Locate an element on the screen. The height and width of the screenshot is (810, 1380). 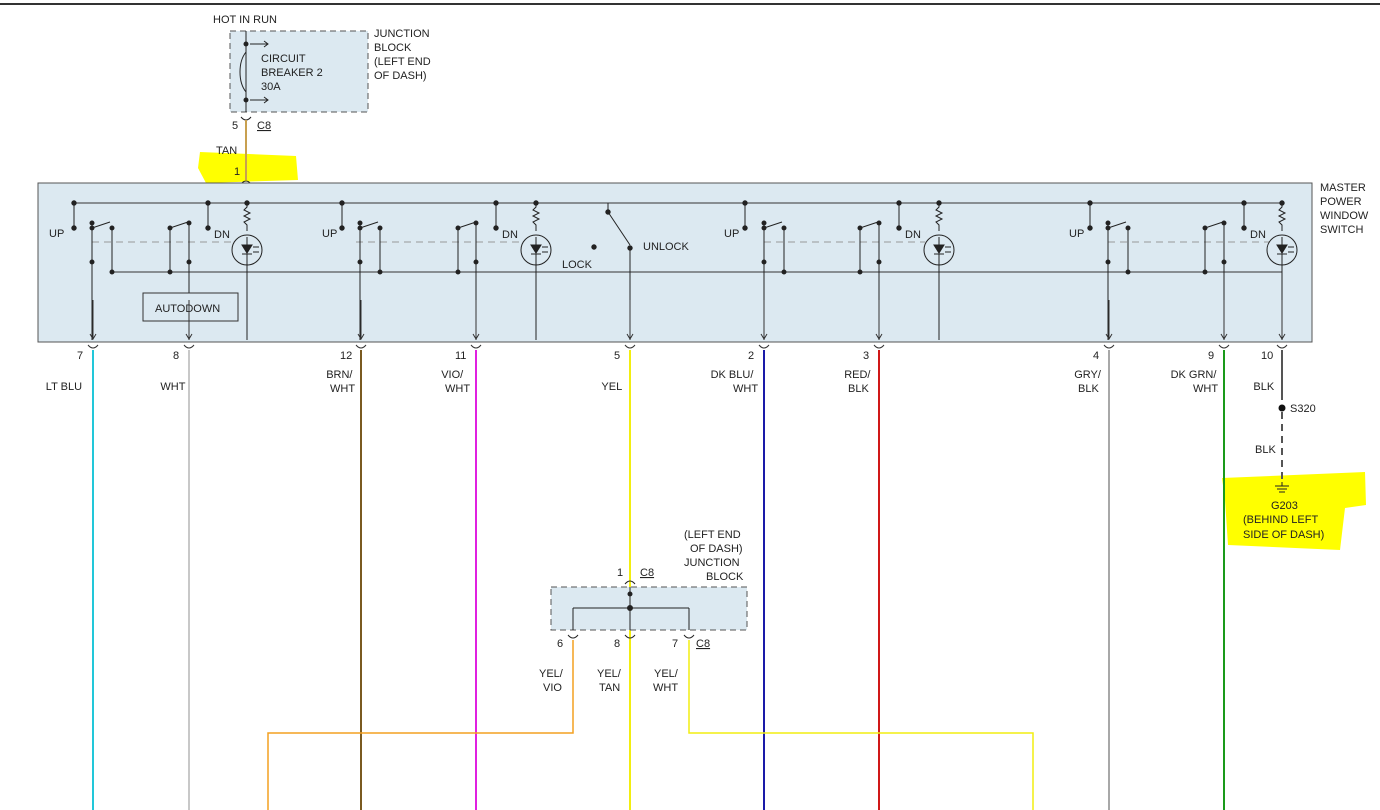
tan-wire-label: TAN is located at coordinates (226, 151).